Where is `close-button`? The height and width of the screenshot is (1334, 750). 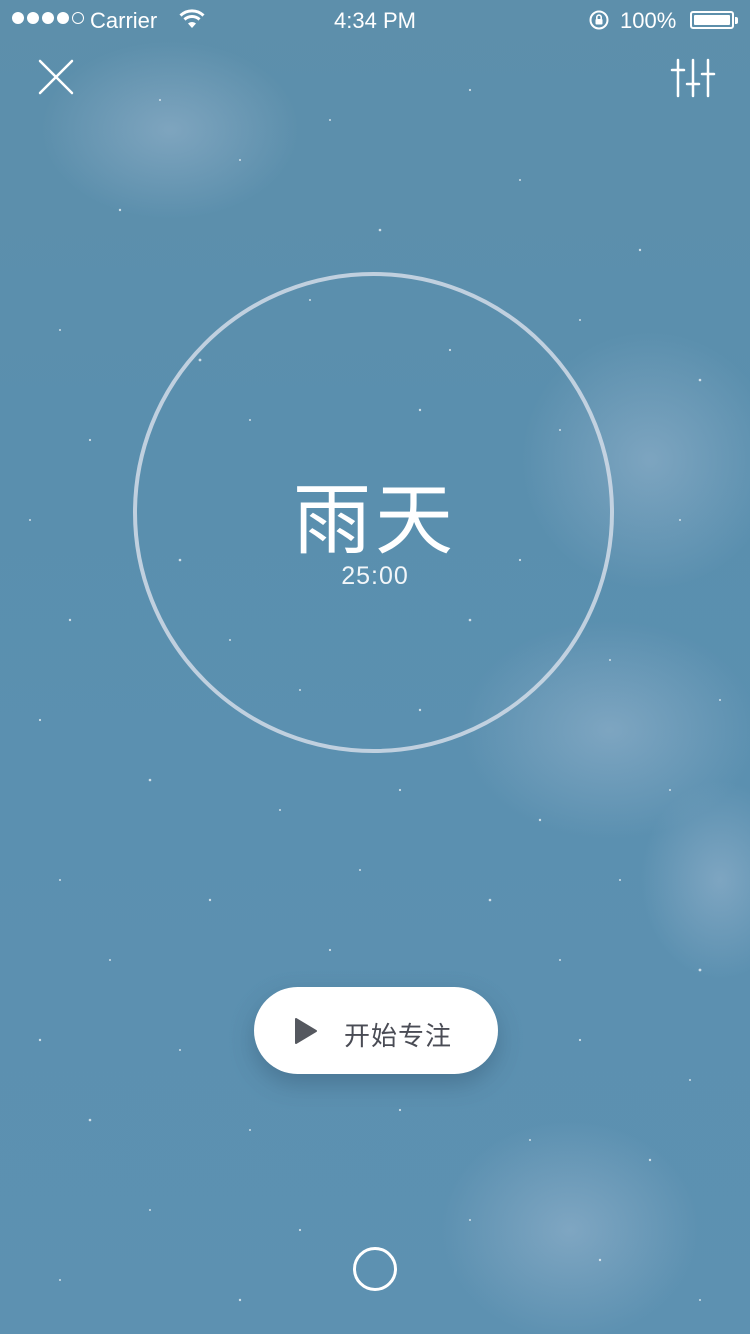 close-button is located at coordinates (56, 77).